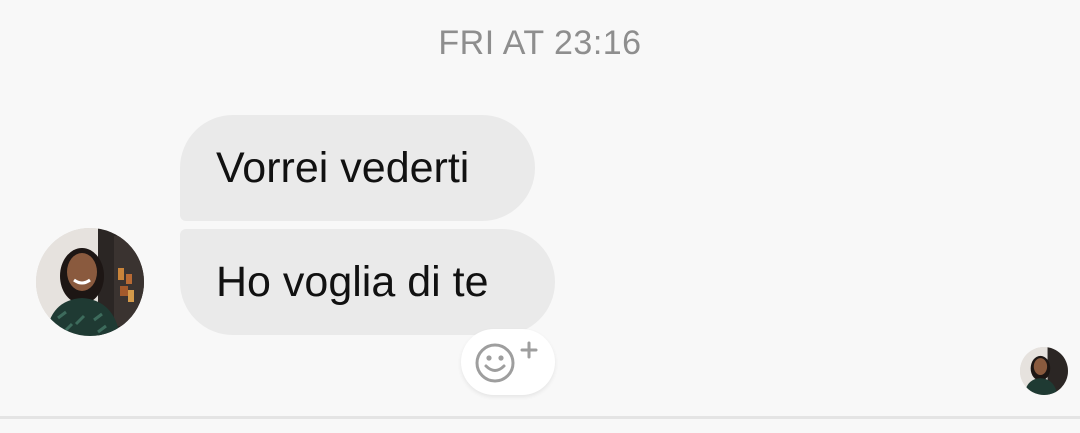  I want to click on message-bubble: Ho voglia di te, so click(367, 282).